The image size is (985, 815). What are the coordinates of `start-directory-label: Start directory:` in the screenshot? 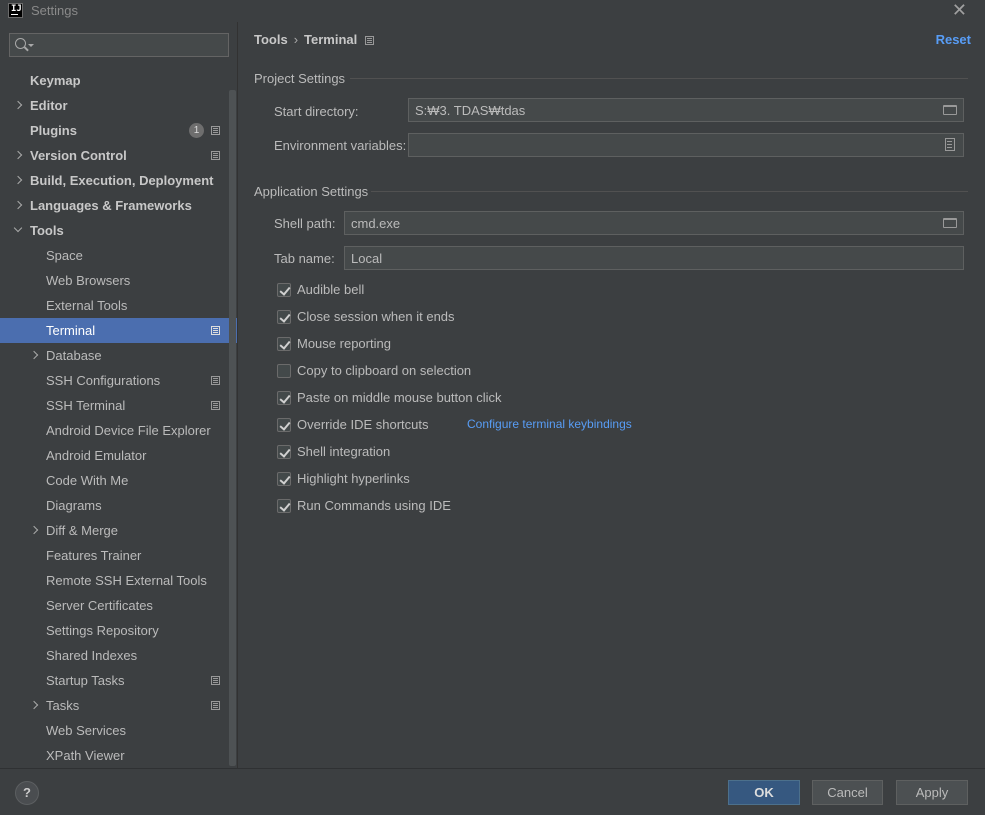 It's located at (316, 111).